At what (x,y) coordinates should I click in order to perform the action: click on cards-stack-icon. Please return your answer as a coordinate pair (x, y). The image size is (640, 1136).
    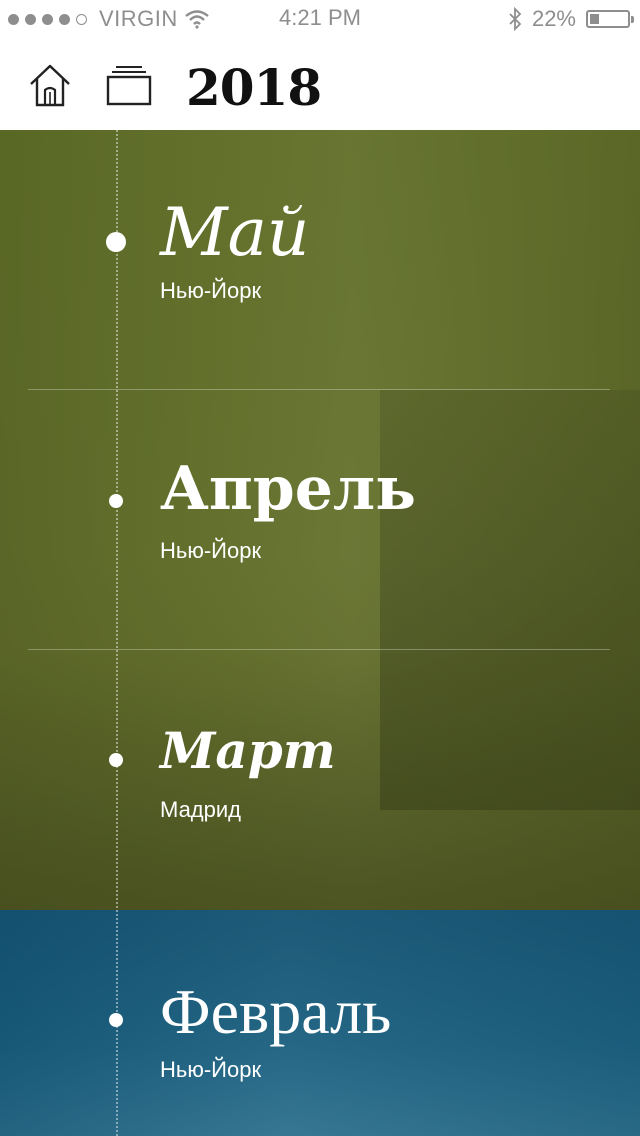
    Looking at the image, I should click on (129, 86).